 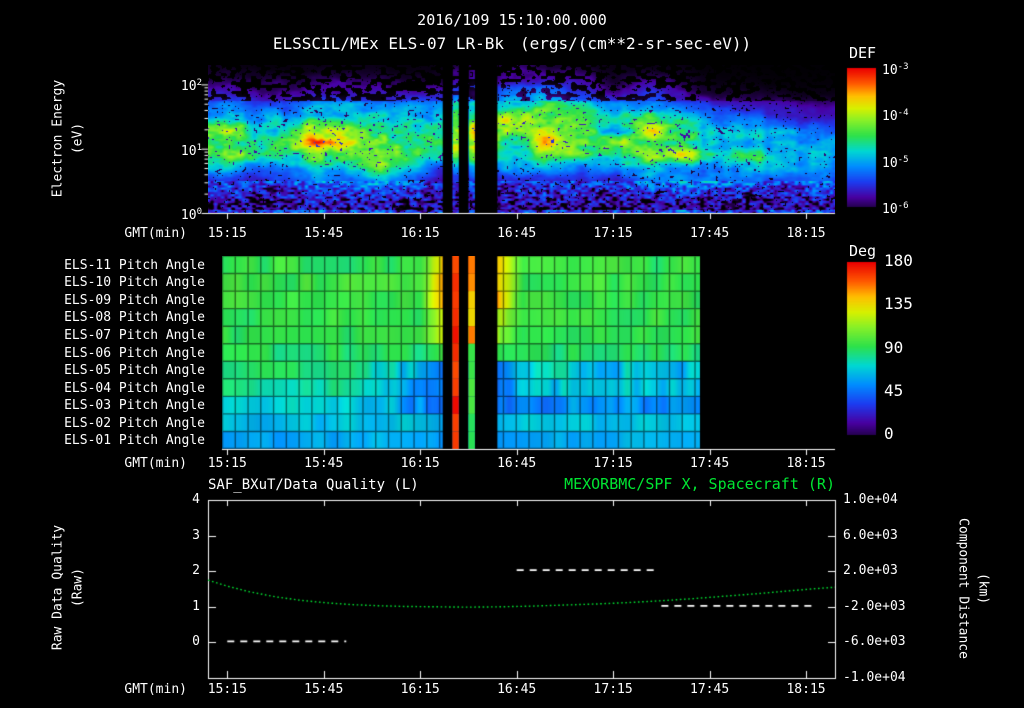 What do you see at coordinates (420, 463) in the screenshot?
I see `time-tick-row1-2: 16:15` at bounding box center [420, 463].